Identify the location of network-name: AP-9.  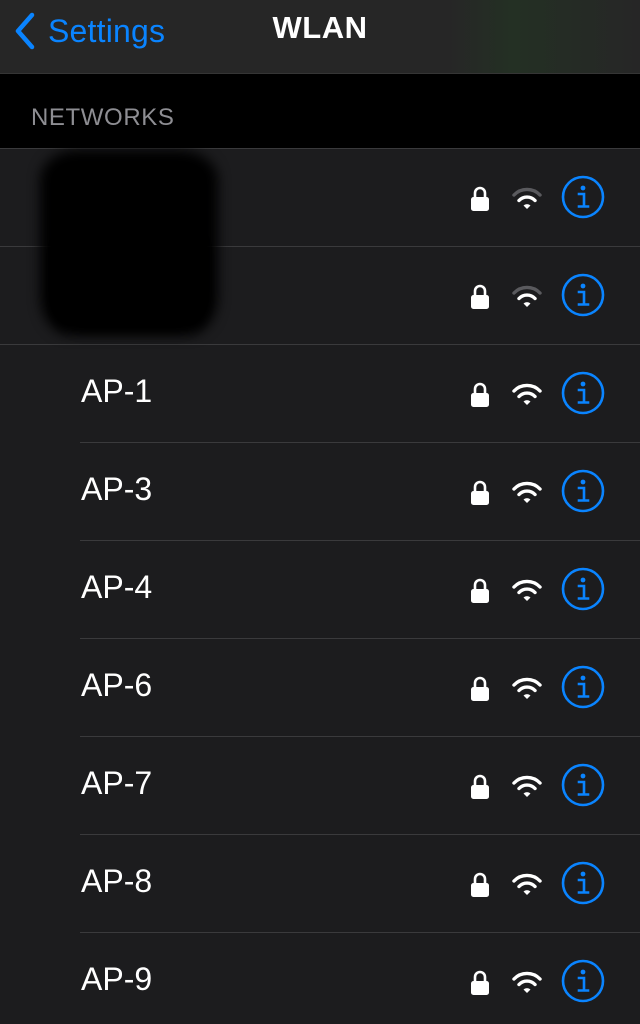
(117, 979).